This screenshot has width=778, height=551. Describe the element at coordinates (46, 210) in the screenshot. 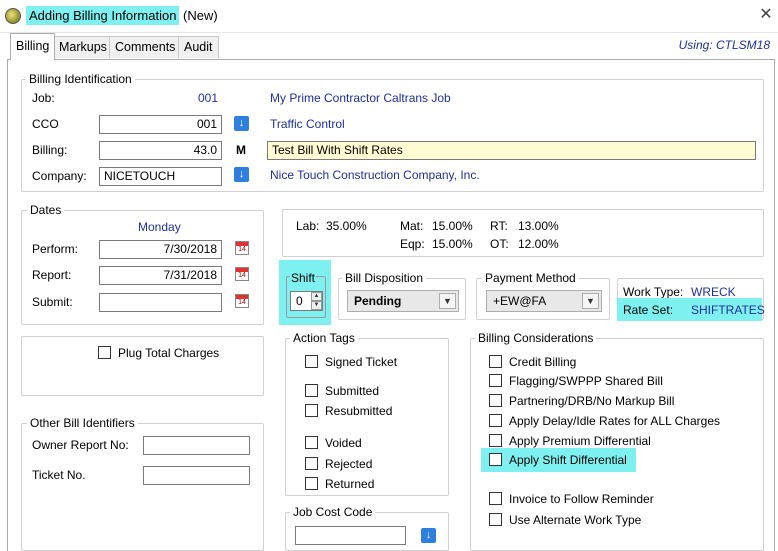

I see `dates-legend: Dates` at that location.